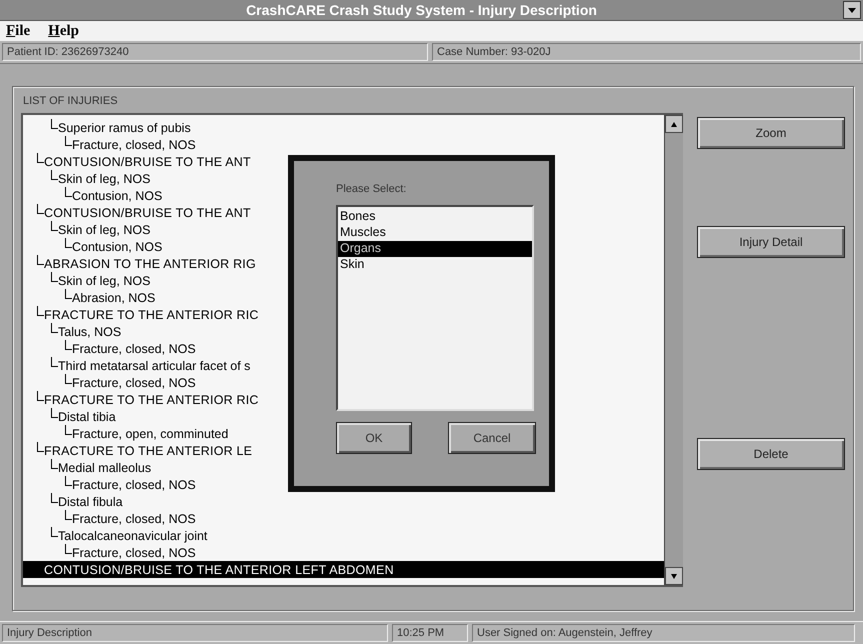 This screenshot has height=644, width=863. What do you see at coordinates (18, 31) in the screenshot?
I see `menu-item: File` at bounding box center [18, 31].